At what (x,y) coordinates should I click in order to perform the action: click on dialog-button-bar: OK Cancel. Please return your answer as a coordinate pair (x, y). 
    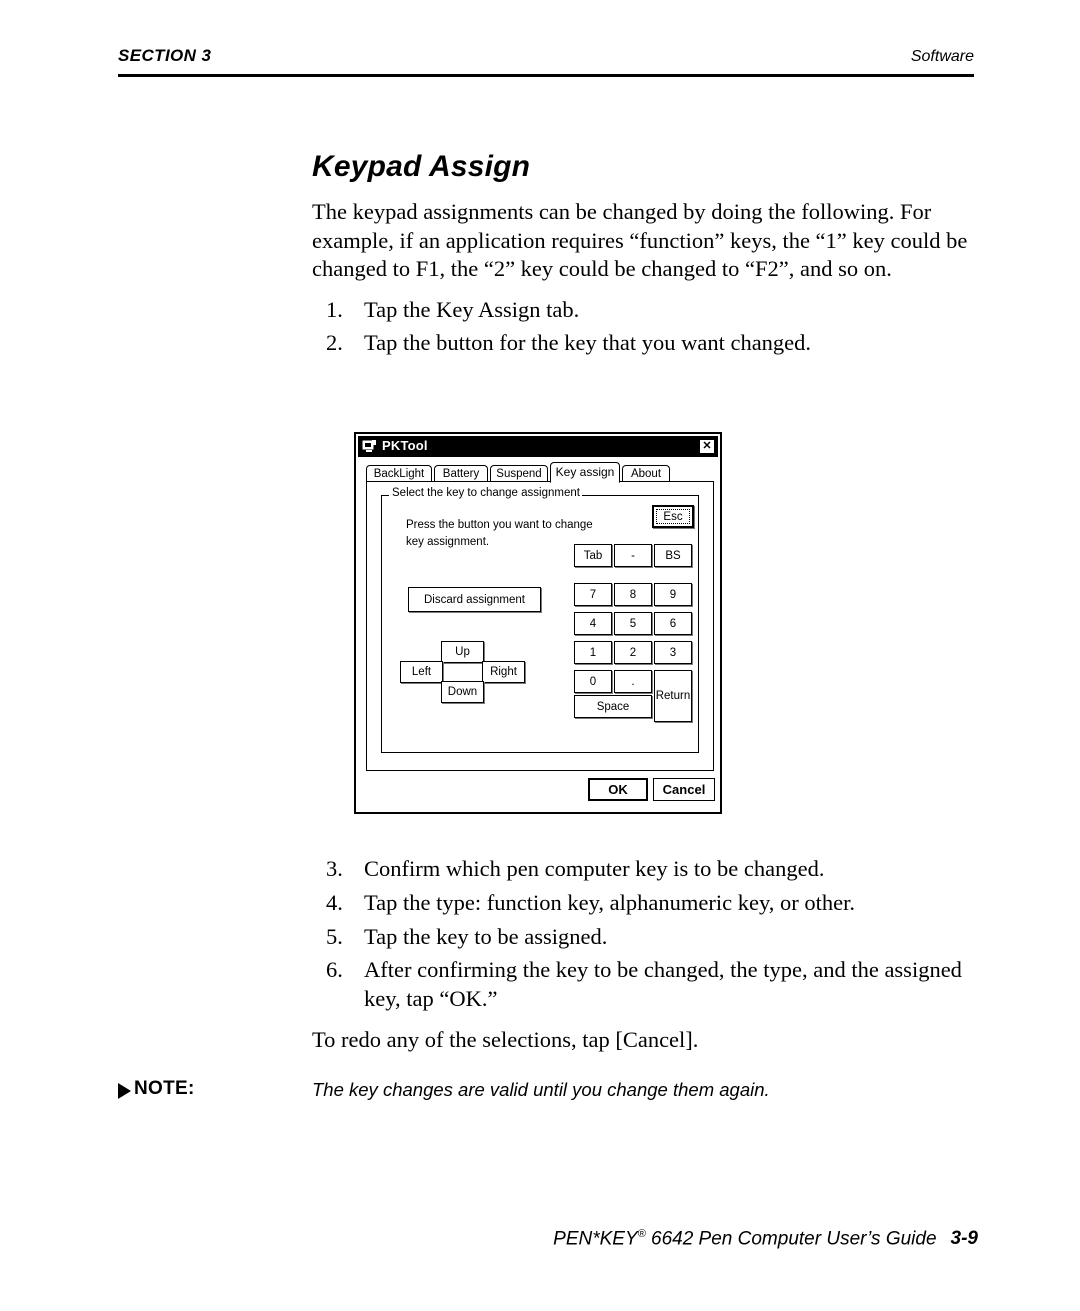
    Looking at the image, I should click on (538, 790).